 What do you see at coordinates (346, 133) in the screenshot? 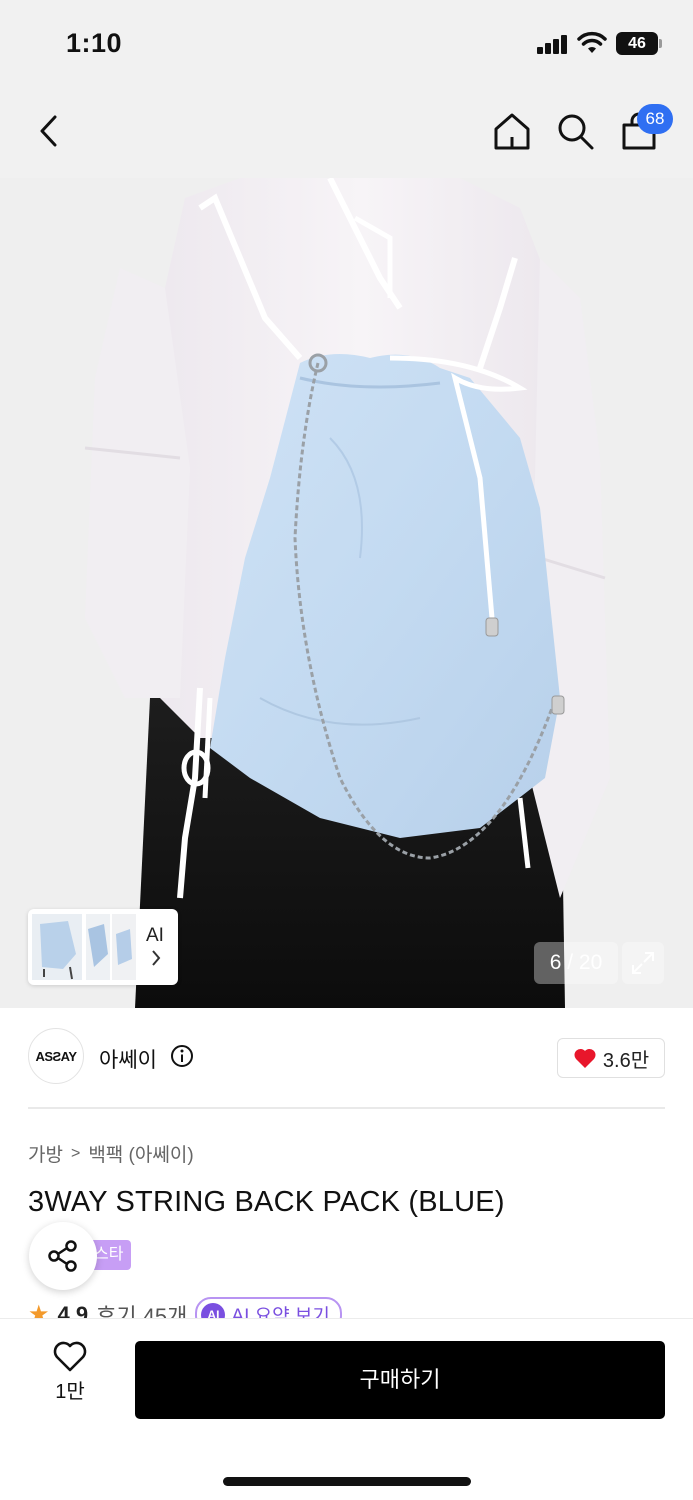
I see `top-nav-bar` at bounding box center [346, 133].